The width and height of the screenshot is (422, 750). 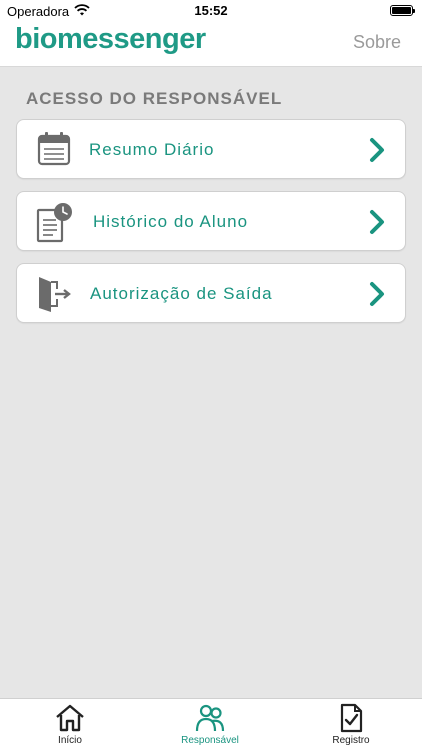 I want to click on tab-label: Início, so click(x=70, y=740).